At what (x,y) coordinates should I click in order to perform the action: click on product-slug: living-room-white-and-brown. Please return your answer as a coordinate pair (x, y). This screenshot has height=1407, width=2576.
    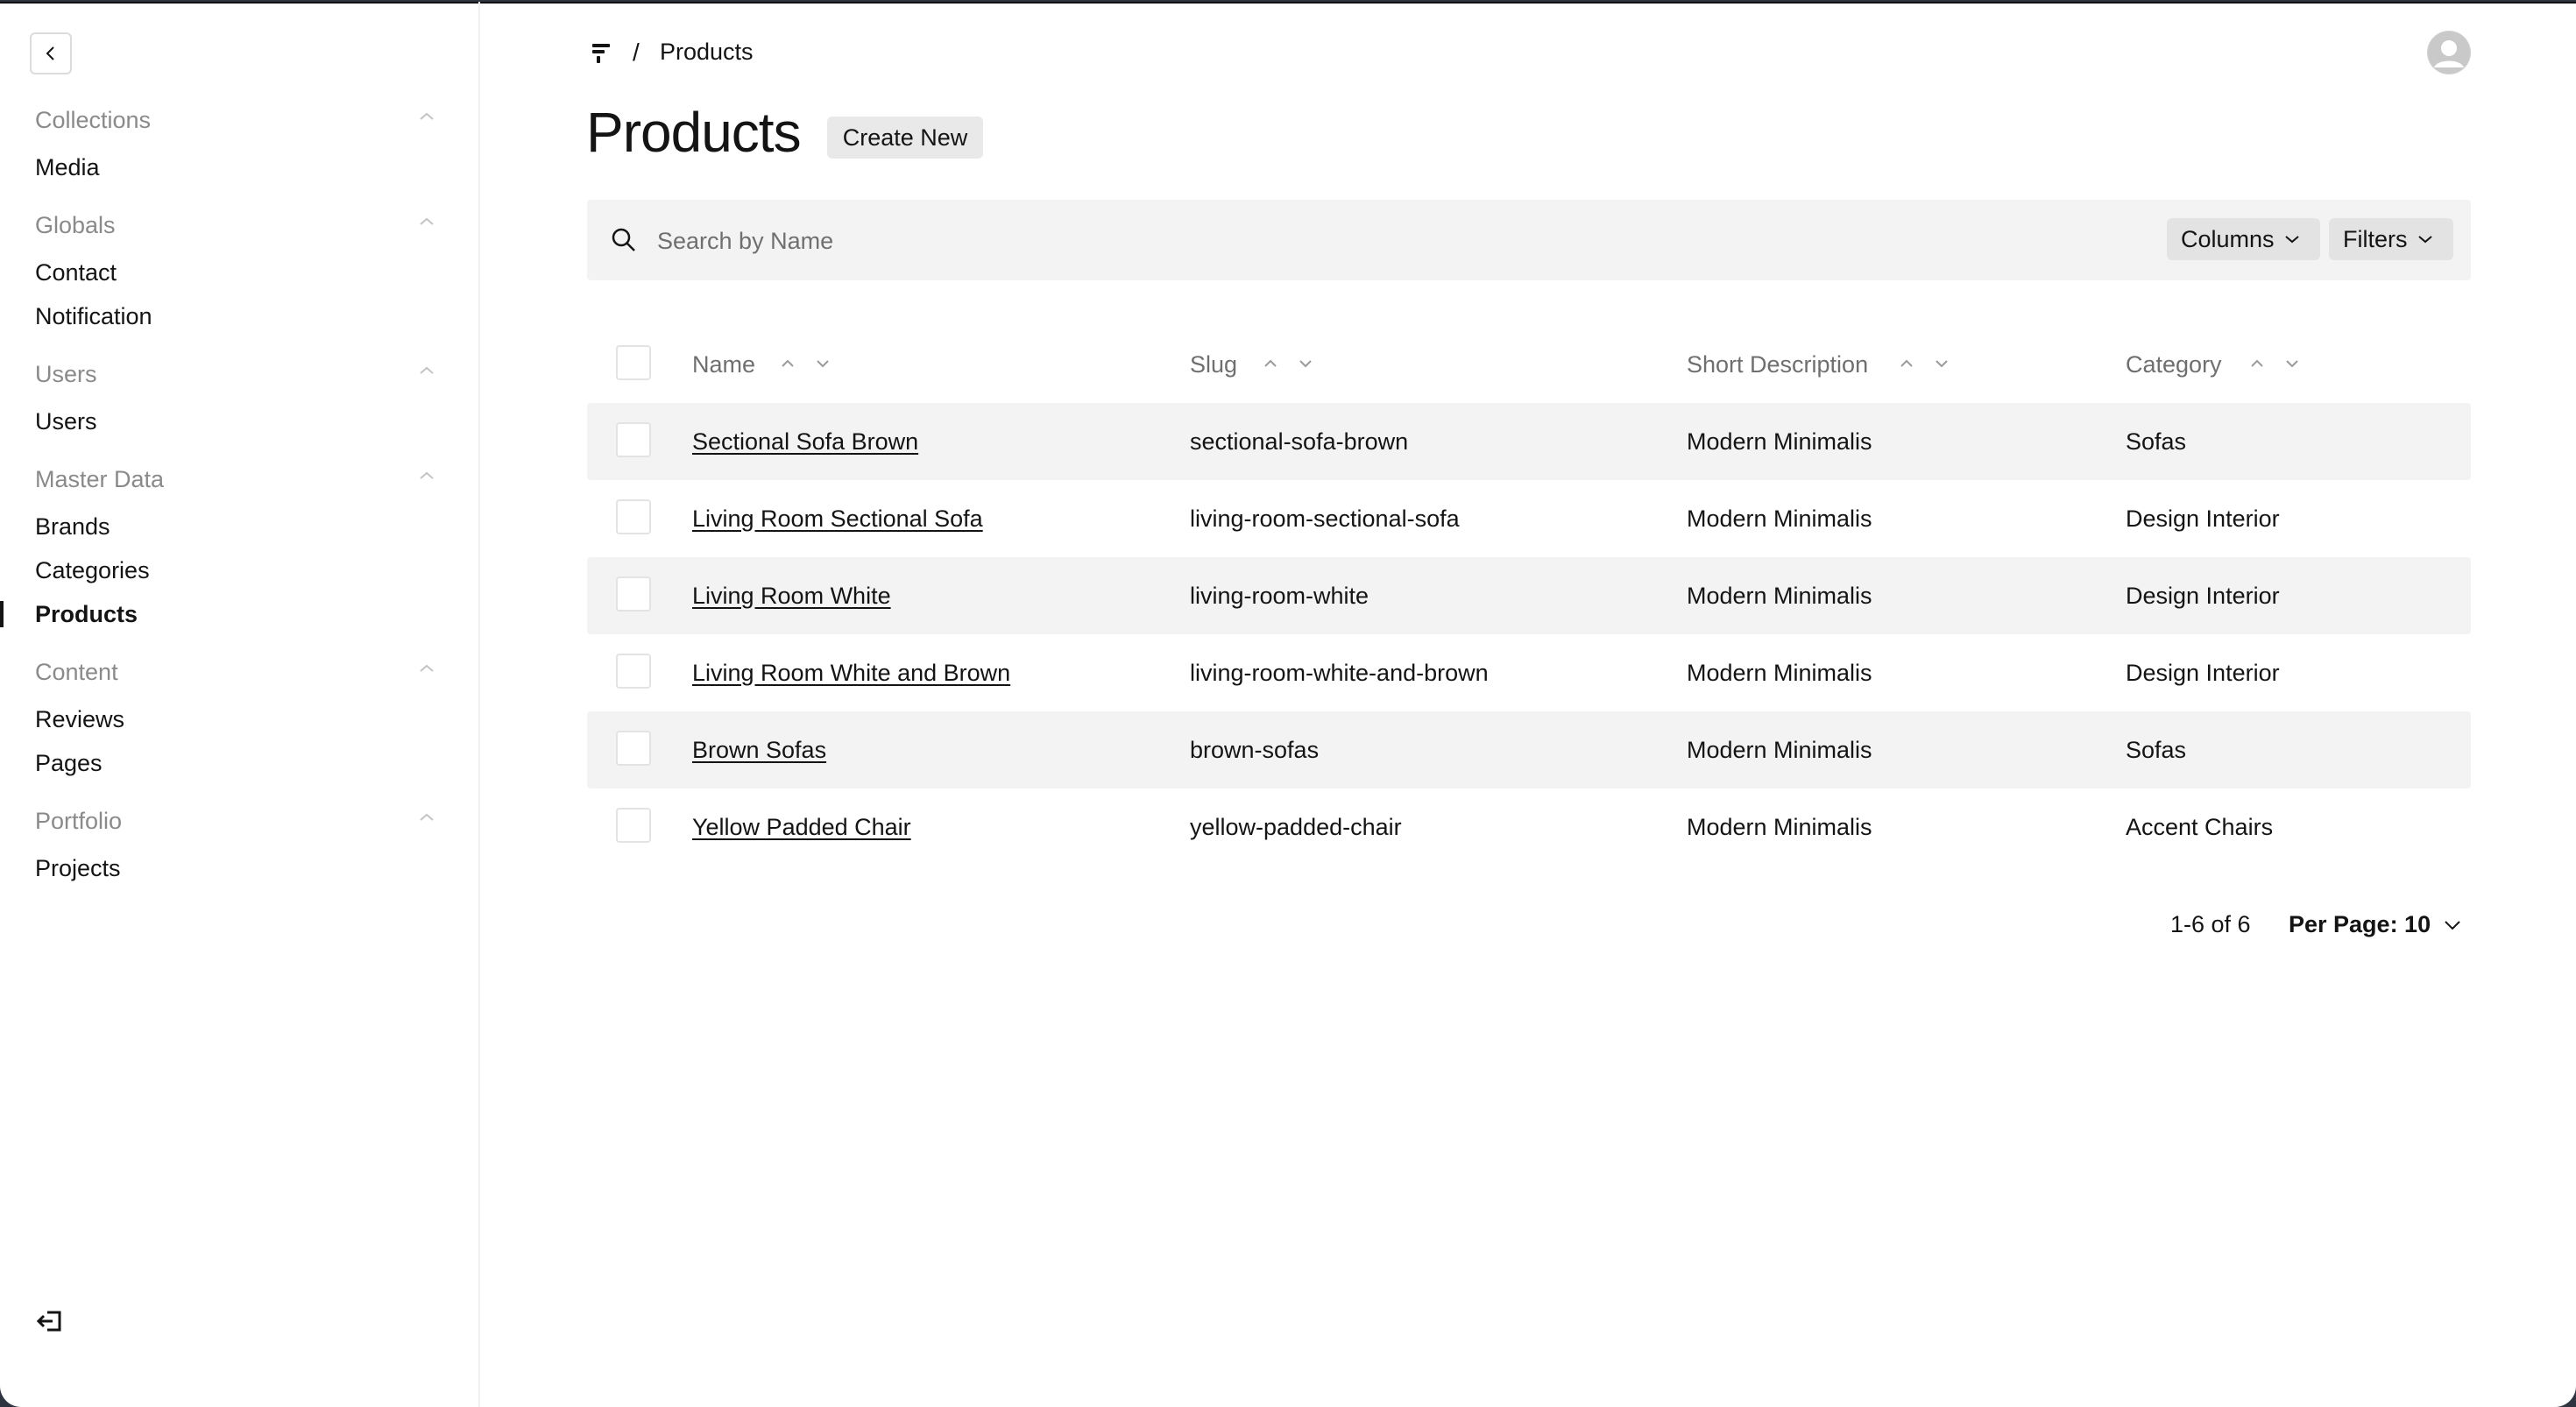
    Looking at the image, I should click on (1339, 673).